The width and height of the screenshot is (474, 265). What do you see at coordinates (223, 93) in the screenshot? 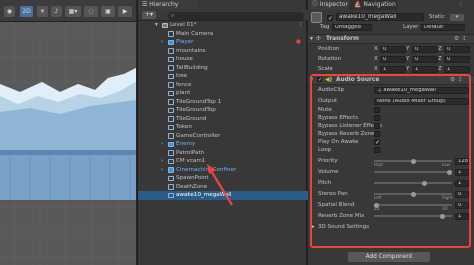
I see `hierarchy-item: plant` at bounding box center [223, 93].